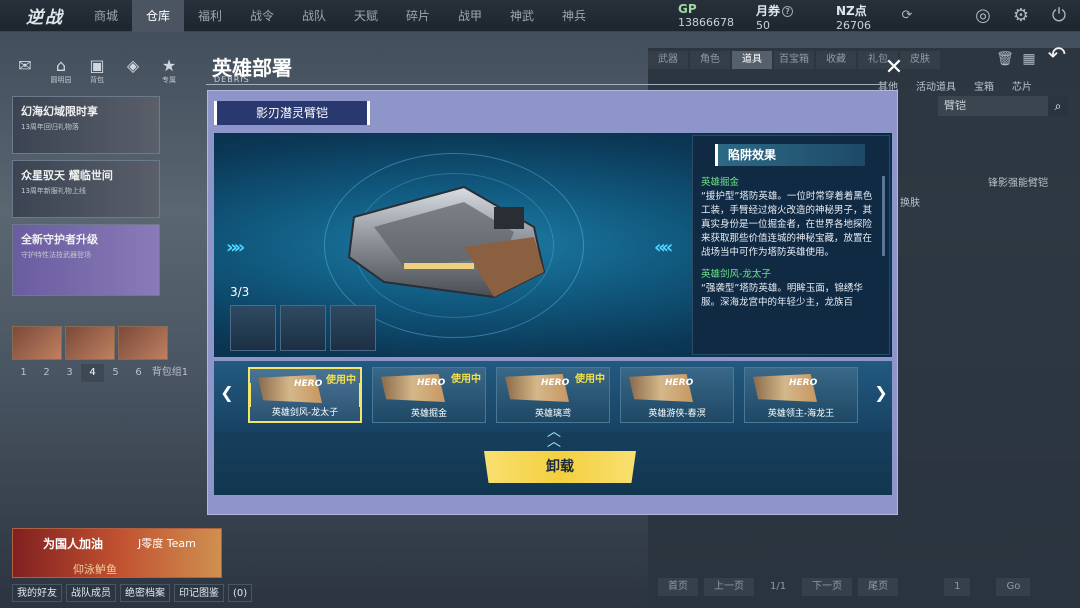  I want to click on page-5: 5, so click(115, 373).